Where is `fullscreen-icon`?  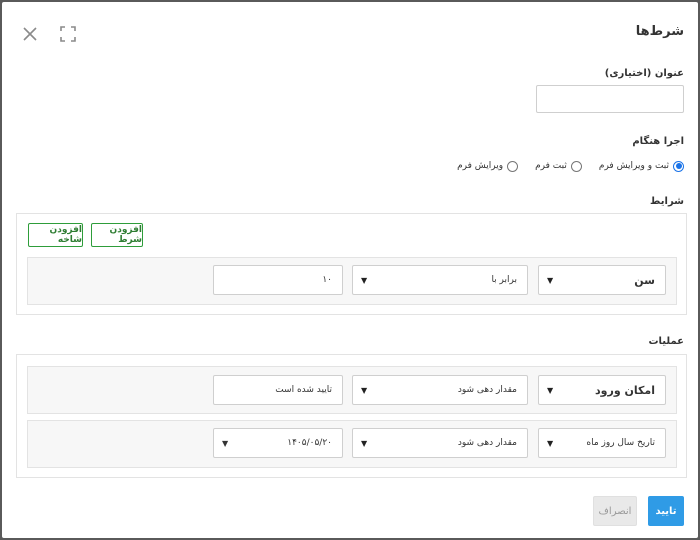 fullscreen-icon is located at coordinates (68, 34).